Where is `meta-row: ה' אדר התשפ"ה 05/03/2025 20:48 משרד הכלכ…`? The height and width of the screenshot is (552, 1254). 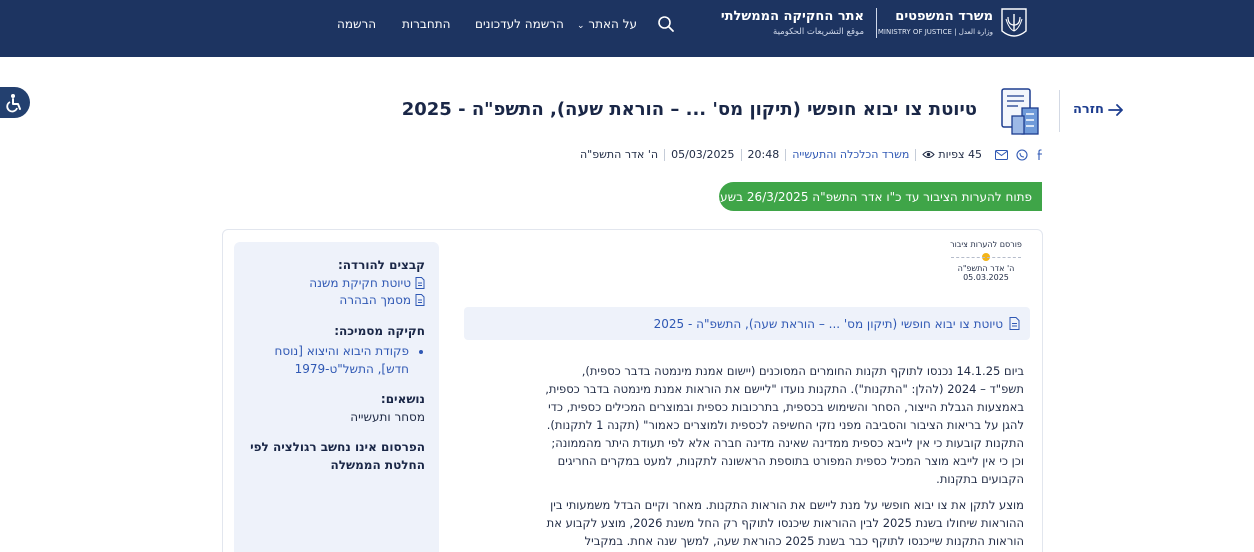
meta-row: ה' אדר התשפ"ה 05/03/2025 20:48 משרד הכלכ… is located at coordinates (812, 154).